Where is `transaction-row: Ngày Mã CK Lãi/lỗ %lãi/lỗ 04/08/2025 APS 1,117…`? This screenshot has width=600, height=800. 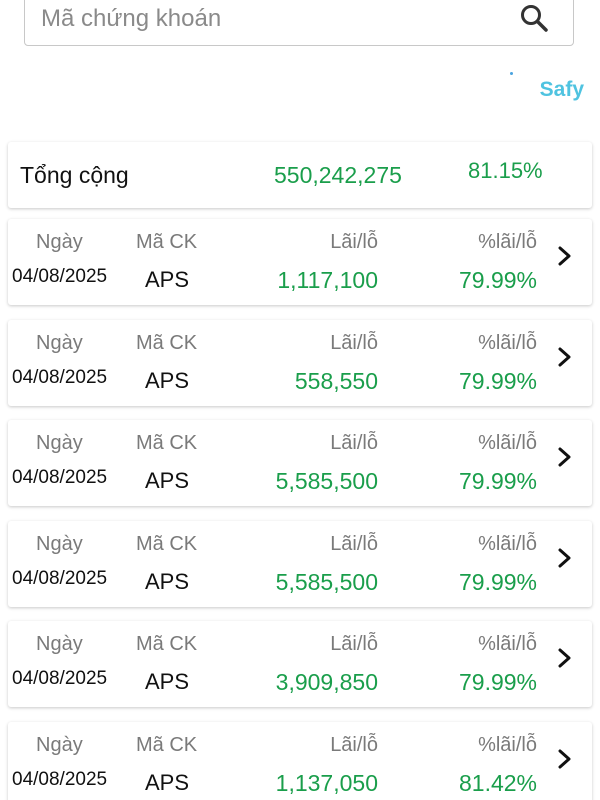 transaction-row: Ngày Mã CK Lãi/lỗ %lãi/lỗ 04/08/2025 APS 1,117… is located at coordinates (300, 262).